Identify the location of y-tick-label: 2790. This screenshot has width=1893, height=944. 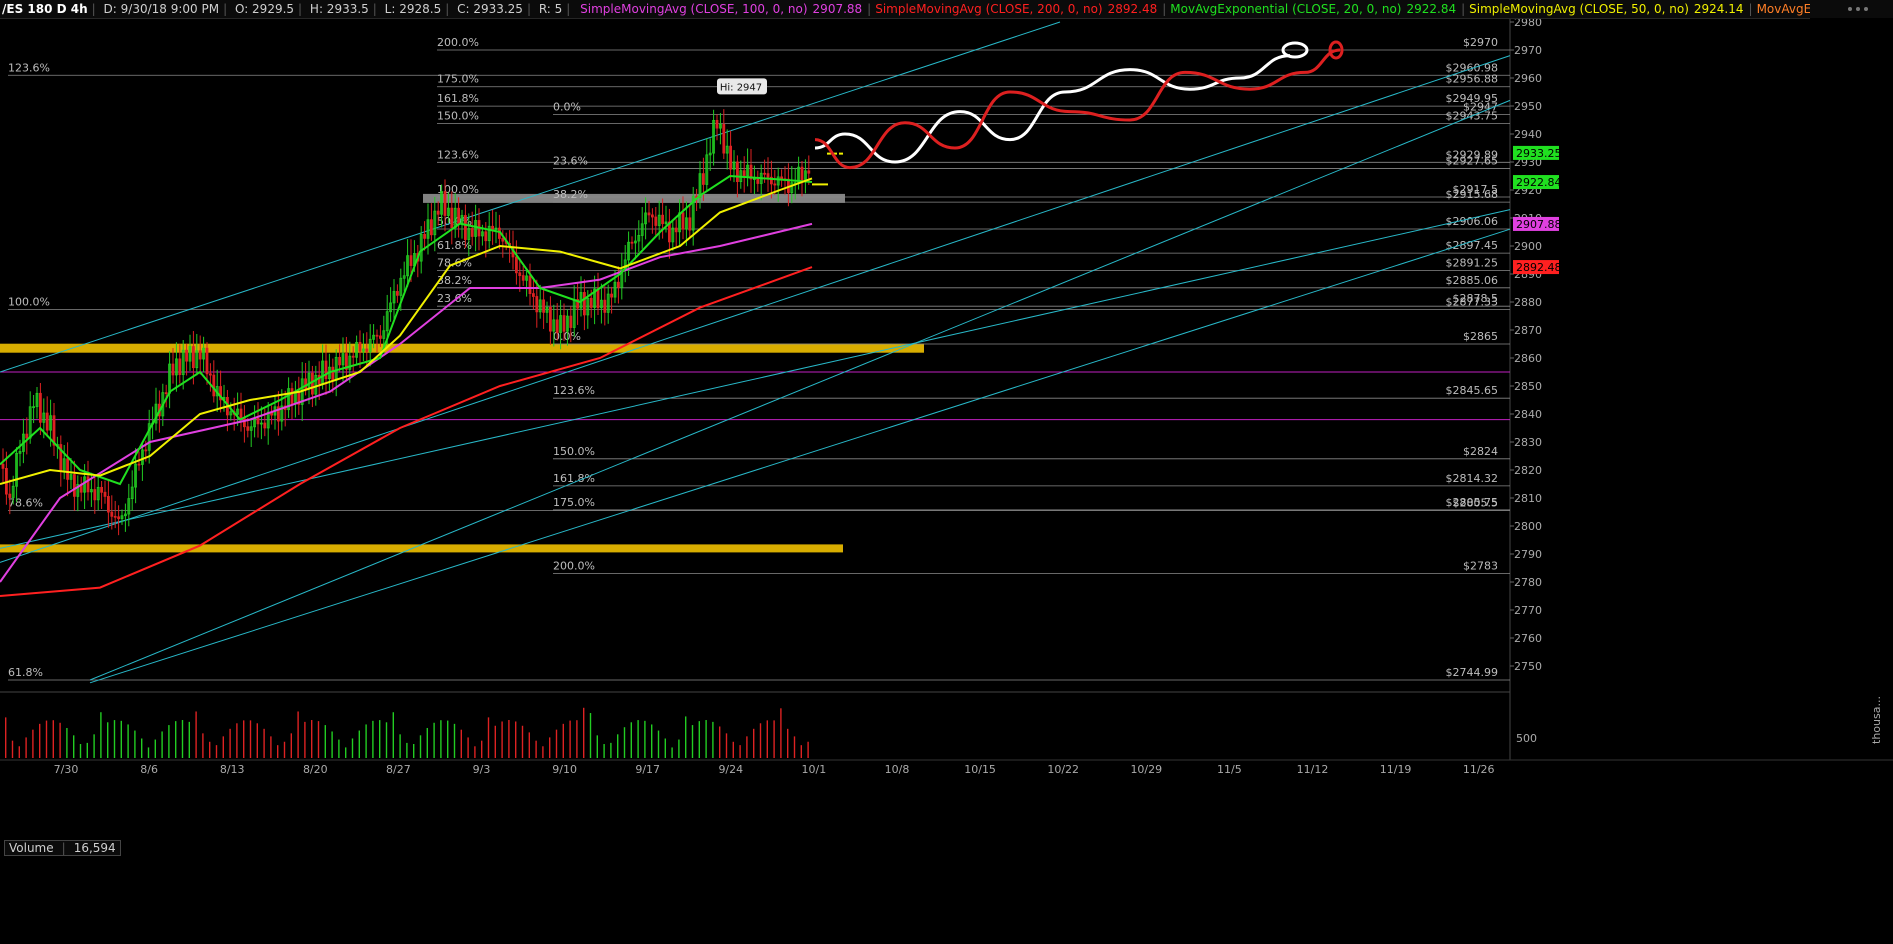
(1528, 554).